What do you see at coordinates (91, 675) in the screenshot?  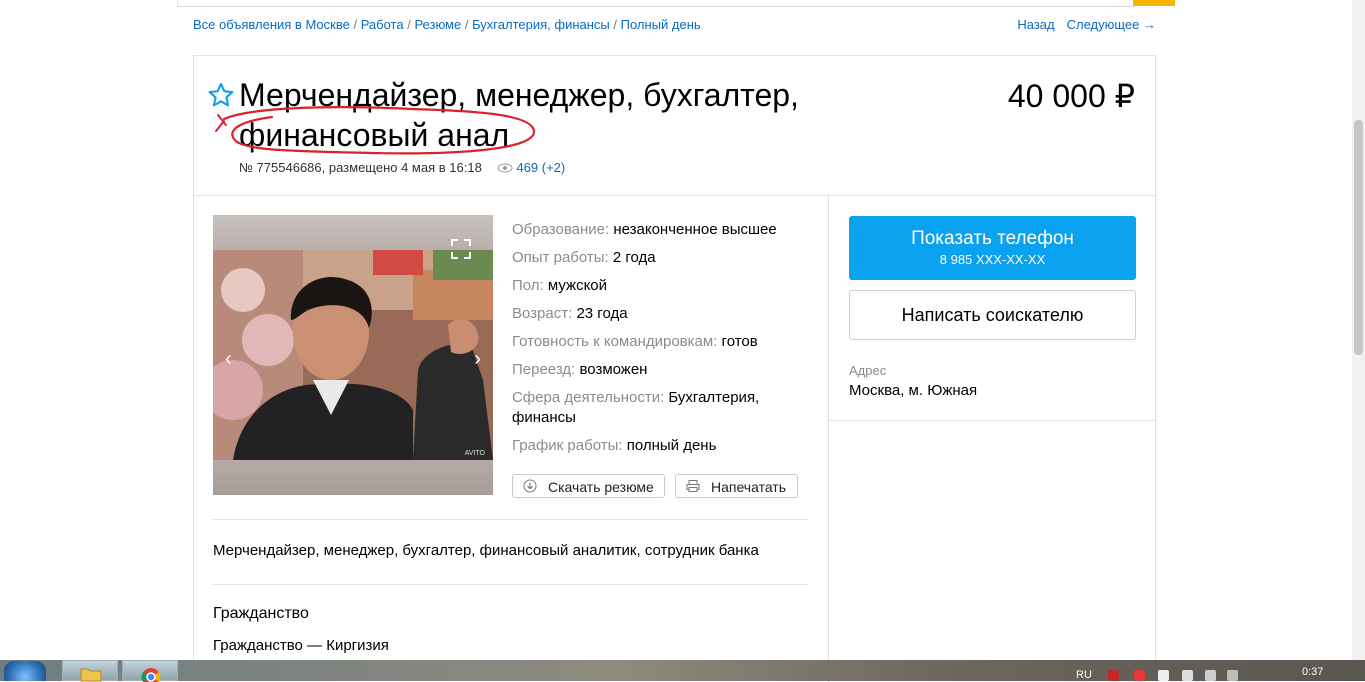 I see `folder-icon` at bounding box center [91, 675].